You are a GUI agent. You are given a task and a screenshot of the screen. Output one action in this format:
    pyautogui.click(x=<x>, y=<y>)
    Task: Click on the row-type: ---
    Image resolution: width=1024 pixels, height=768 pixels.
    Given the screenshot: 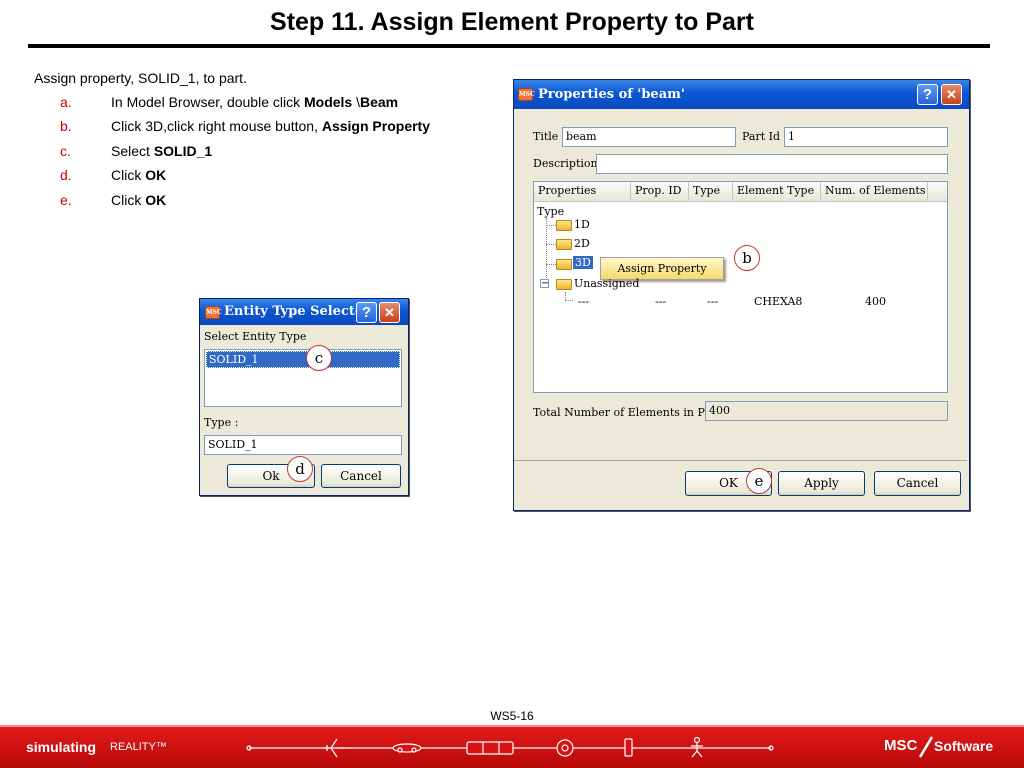 What is the action you would take?
    pyautogui.click(x=713, y=301)
    